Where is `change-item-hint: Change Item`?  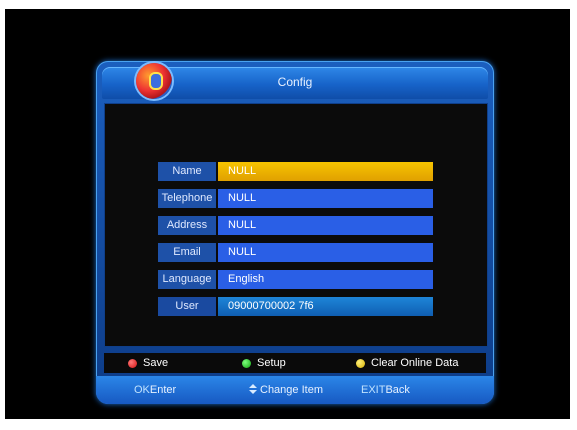 change-item-hint: Change Item is located at coordinates (285, 390).